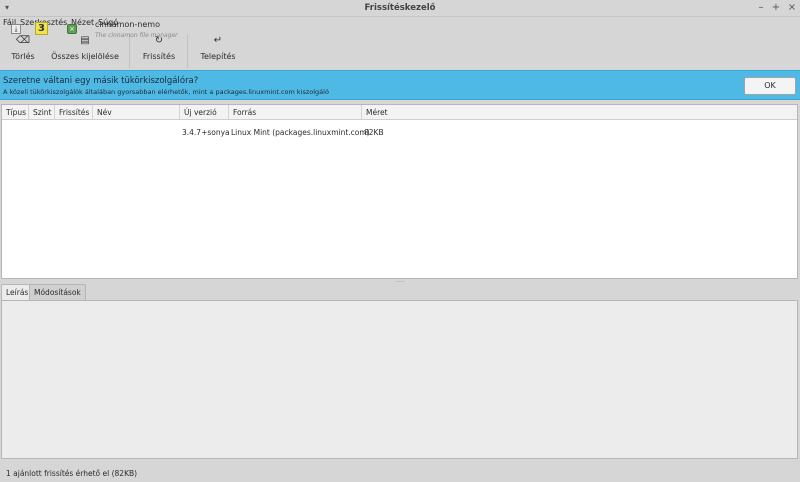 This screenshot has width=800, height=482. I want to click on minimize-icon: –, so click(761, 8).